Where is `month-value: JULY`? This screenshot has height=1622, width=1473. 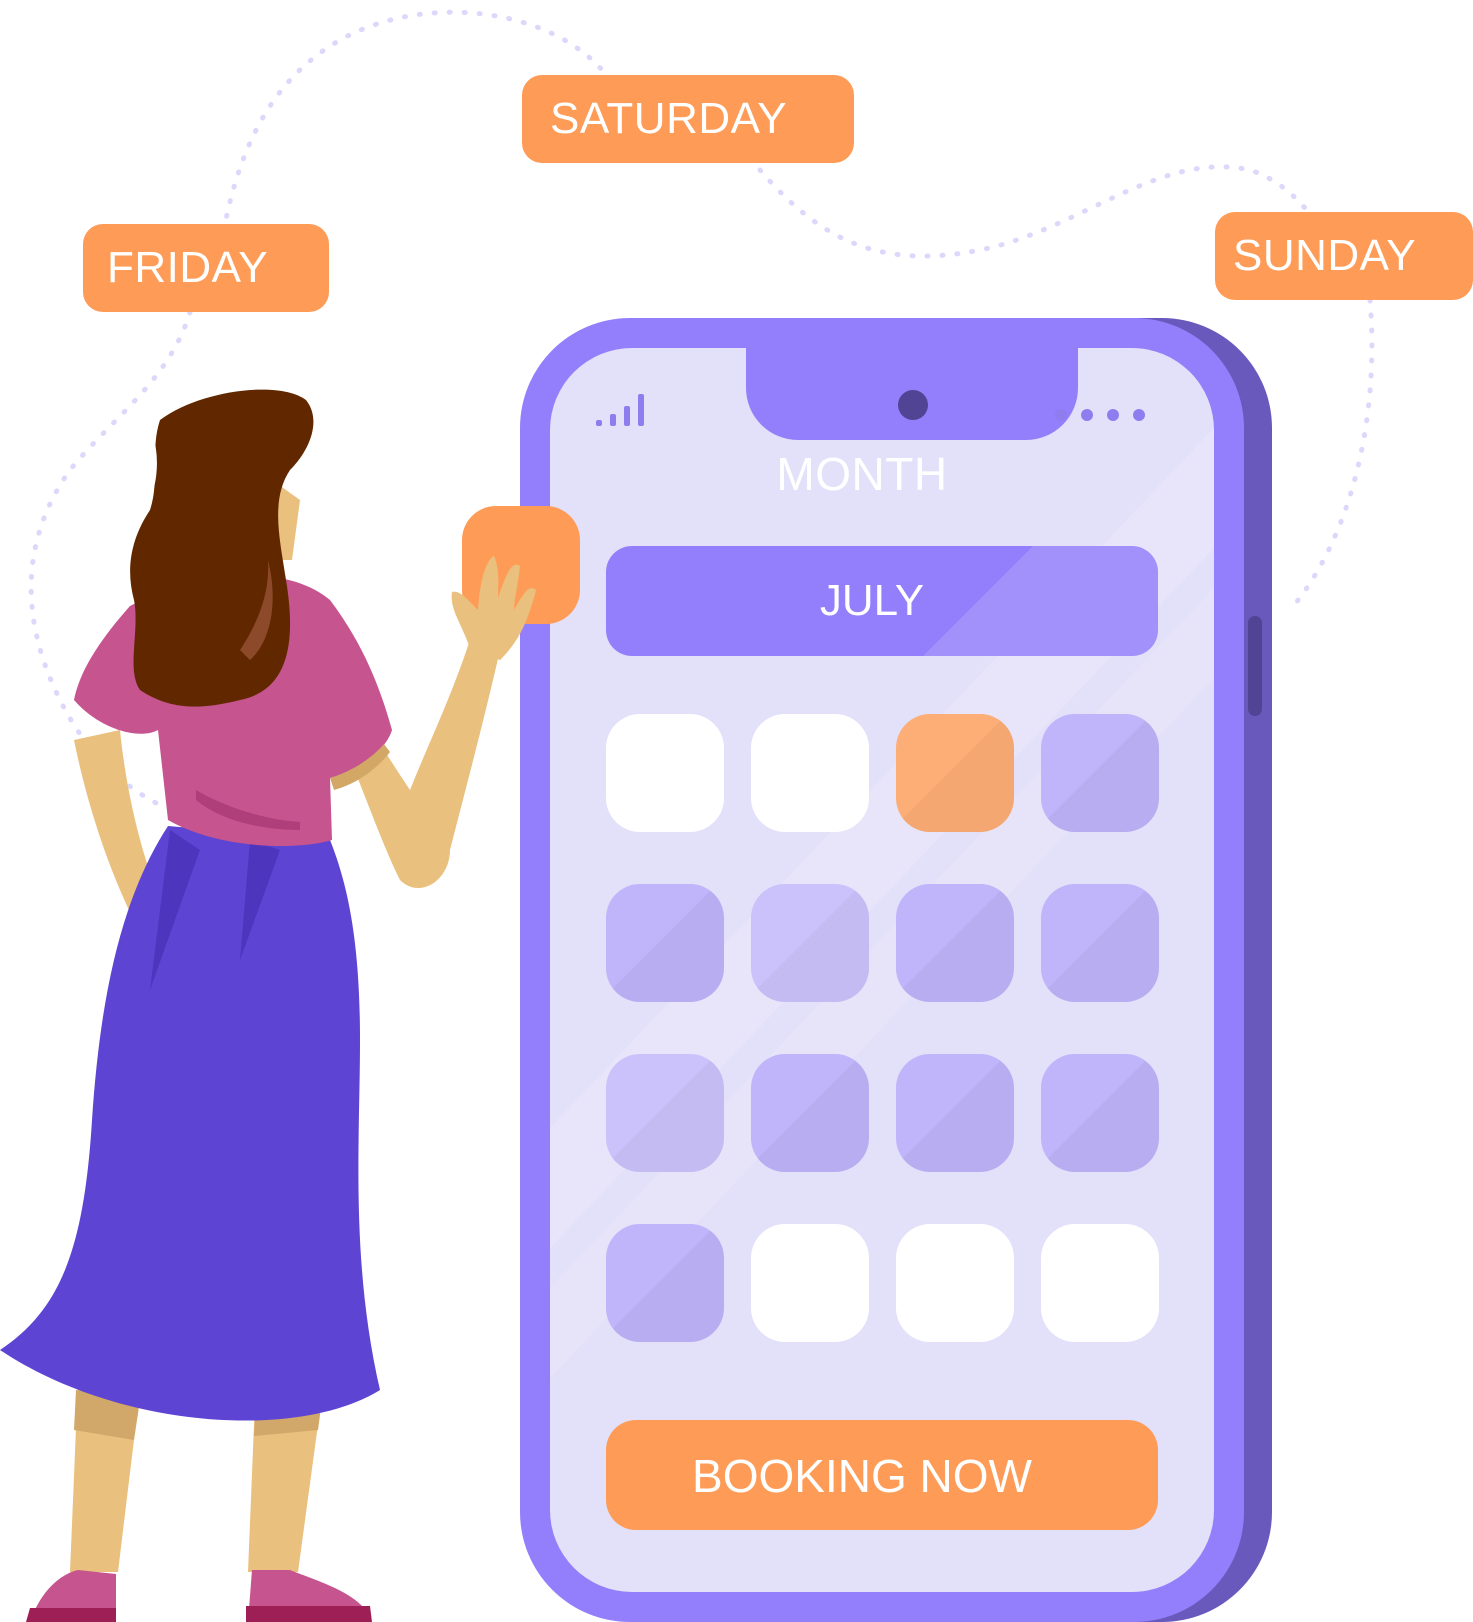
month-value: JULY is located at coordinates (872, 600).